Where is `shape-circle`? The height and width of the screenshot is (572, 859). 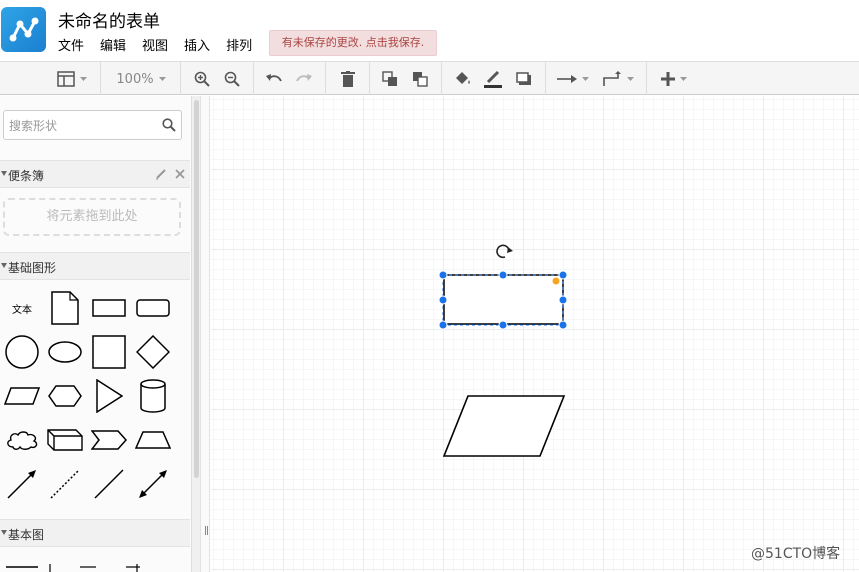 shape-circle is located at coordinates (22, 352).